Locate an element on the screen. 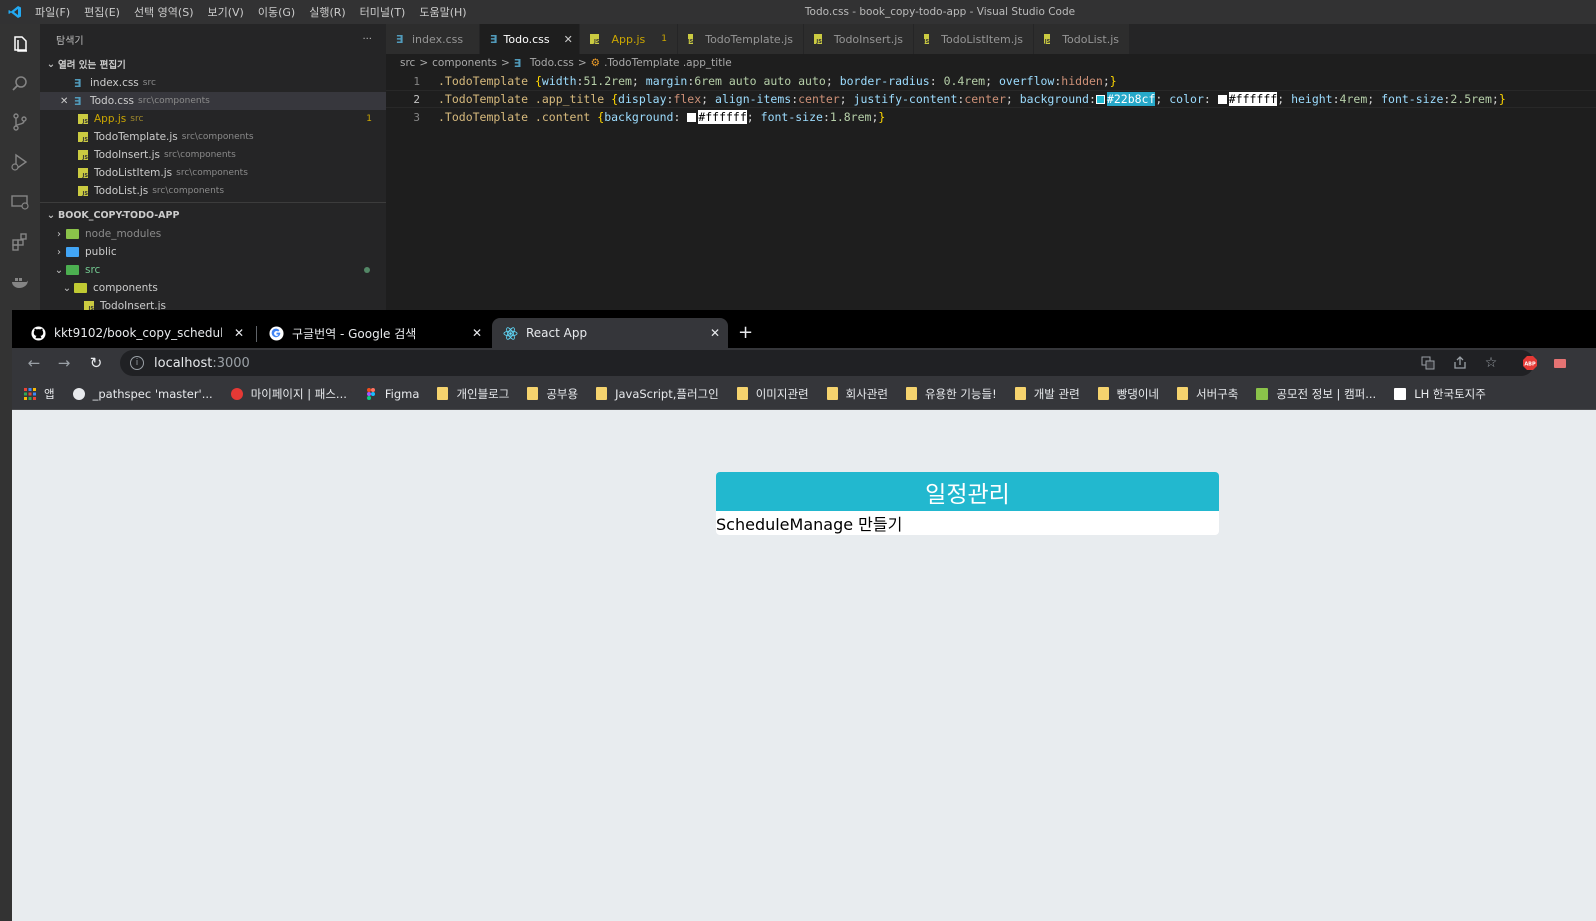 Image resolution: width=1596 pixels, height=921 pixels. bookmark-label: Figma is located at coordinates (402, 393).